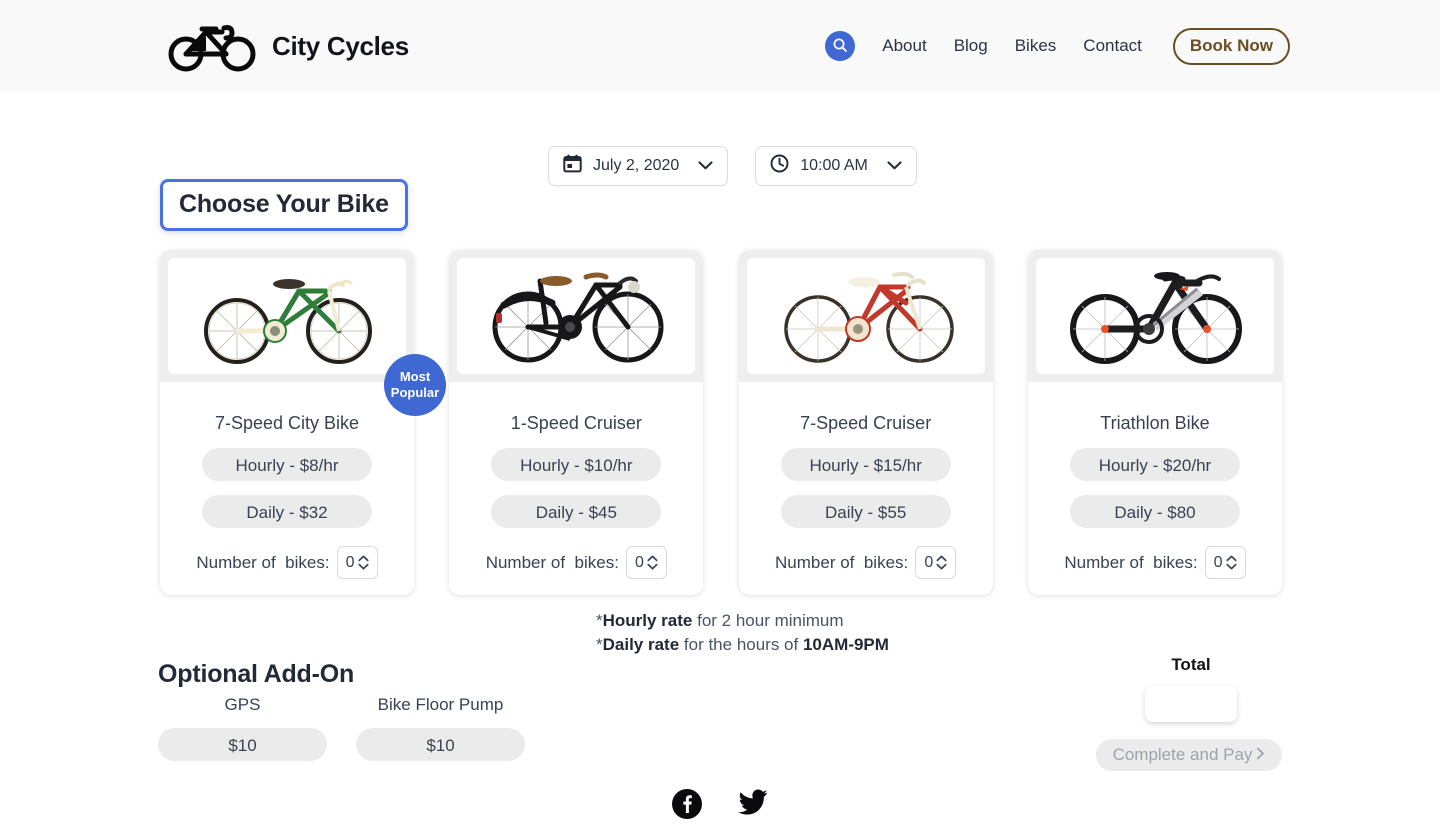 This screenshot has height=836, width=1440. I want to click on time-picker-value: 10:00 AM, so click(834, 165).